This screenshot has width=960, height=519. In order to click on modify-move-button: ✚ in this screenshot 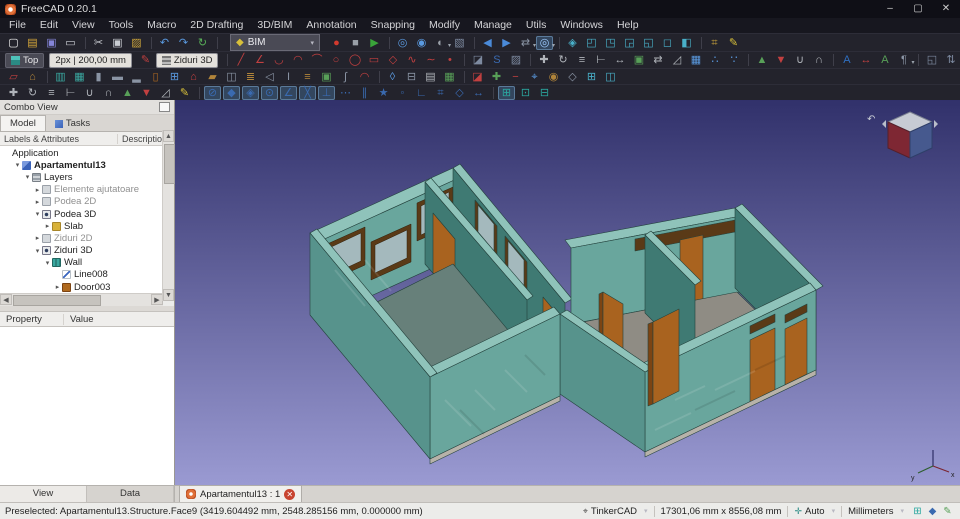, I will do `click(13, 93)`.